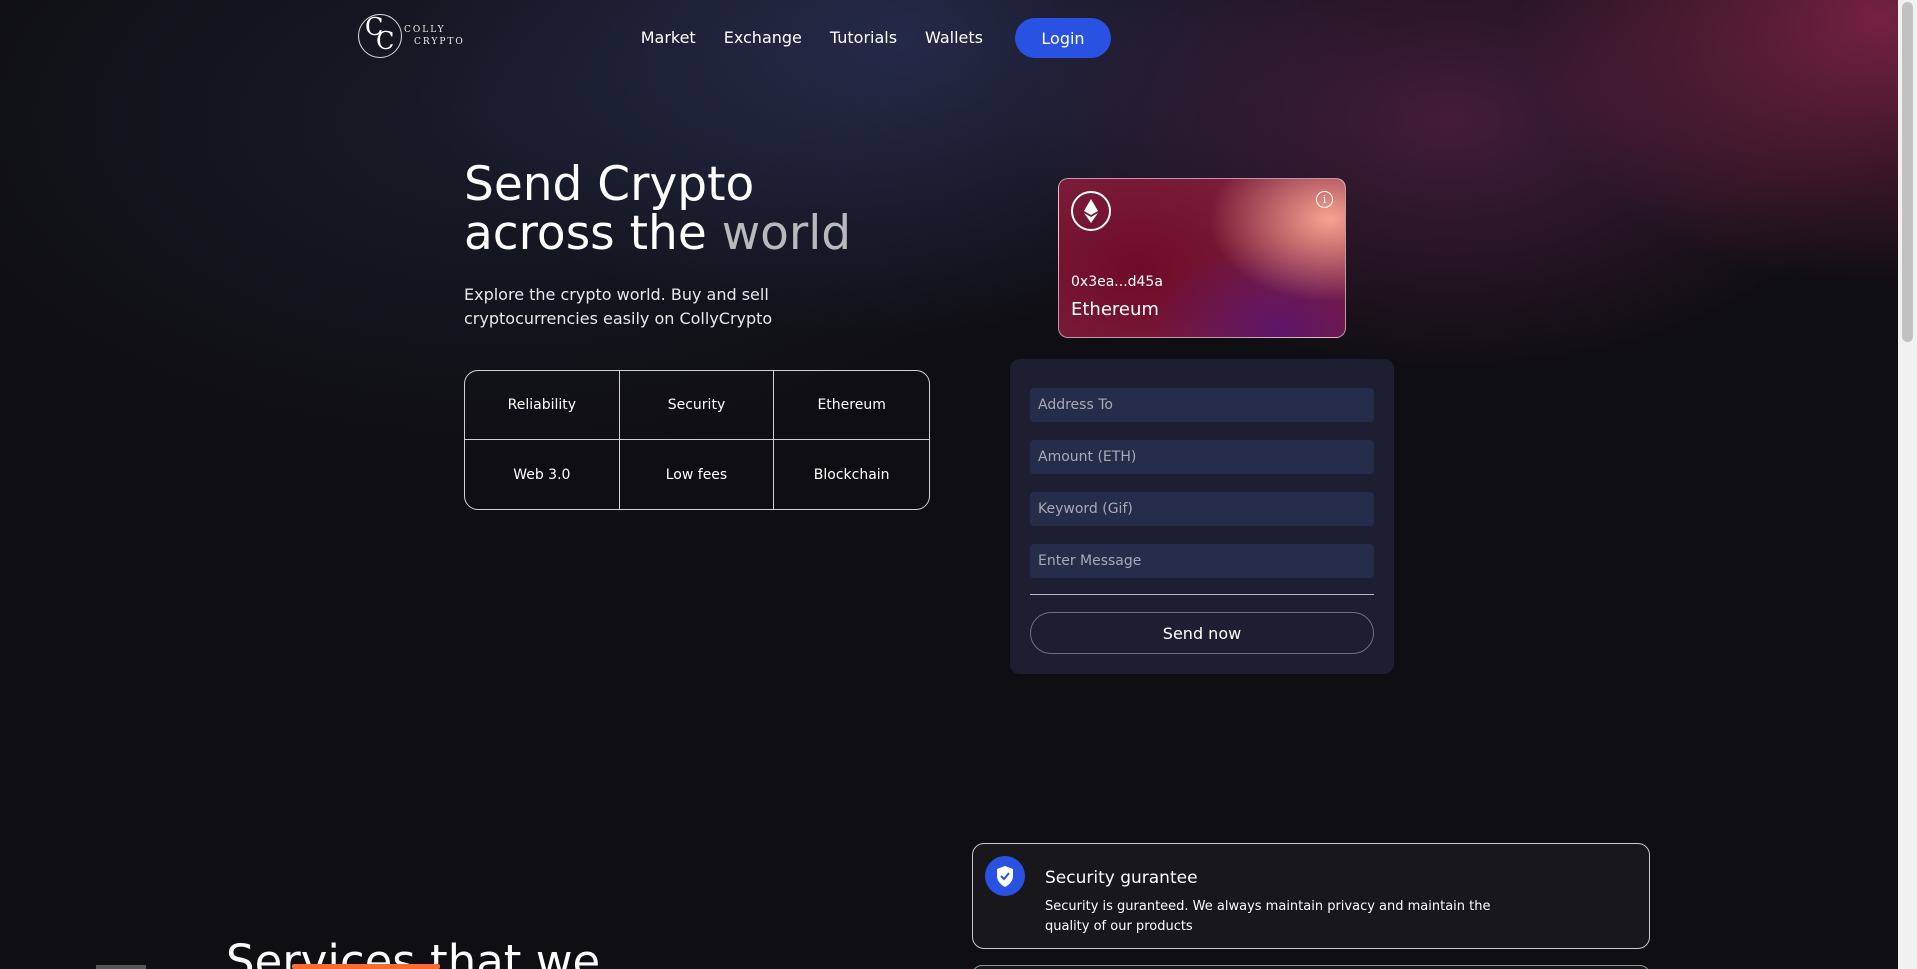 The image size is (1917, 969). Describe the element at coordinates (1091, 211) in the screenshot. I see `ethereum-icon` at that location.